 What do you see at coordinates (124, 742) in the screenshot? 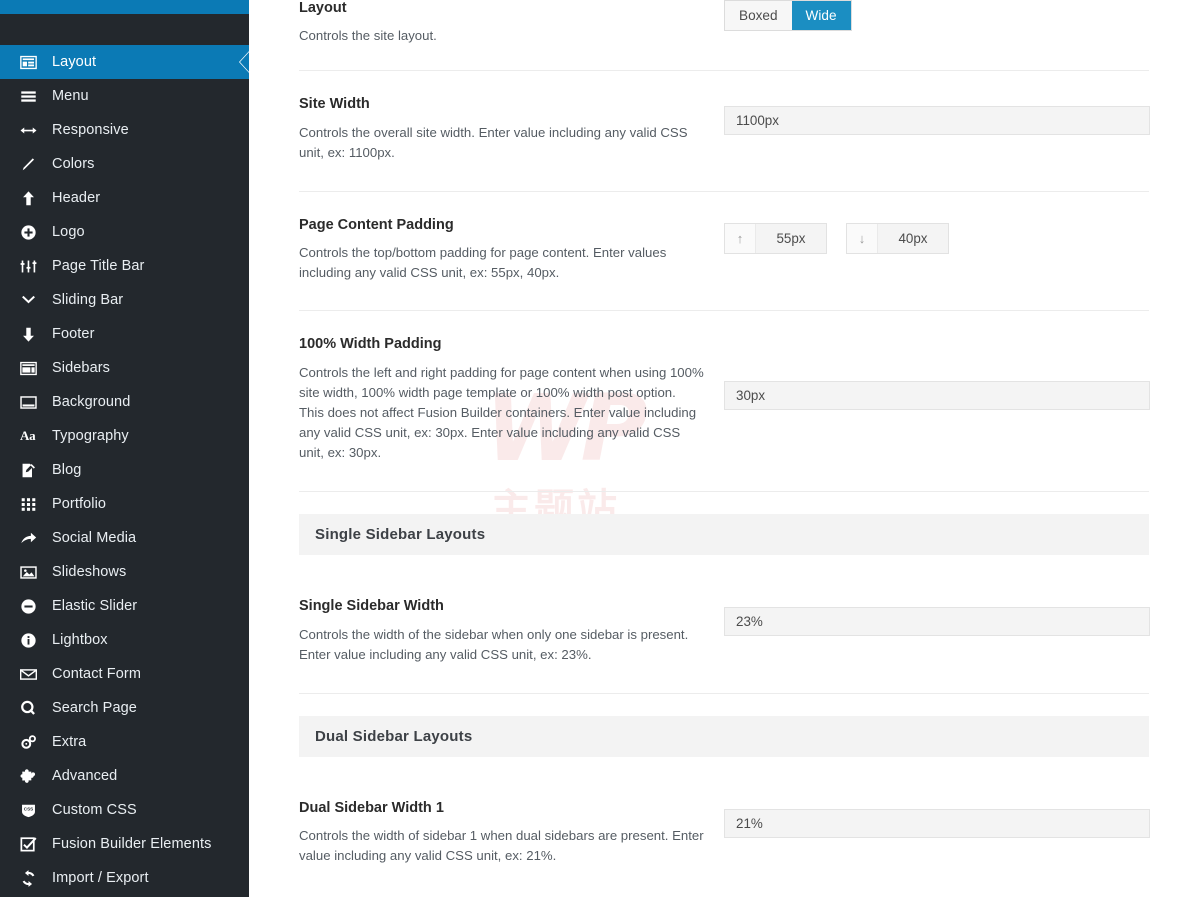
I see `sidebar-item-extra: Extra` at bounding box center [124, 742].